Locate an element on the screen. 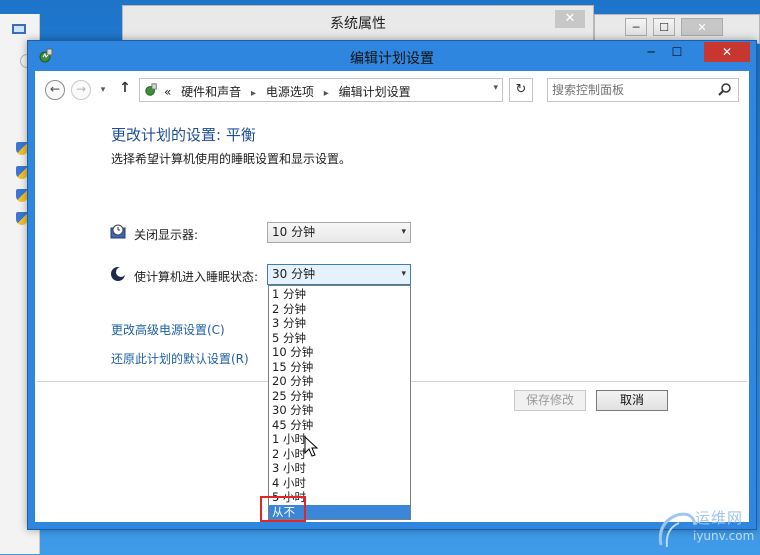  dropdown-option: 3 分钟 is located at coordinates (339, 323).